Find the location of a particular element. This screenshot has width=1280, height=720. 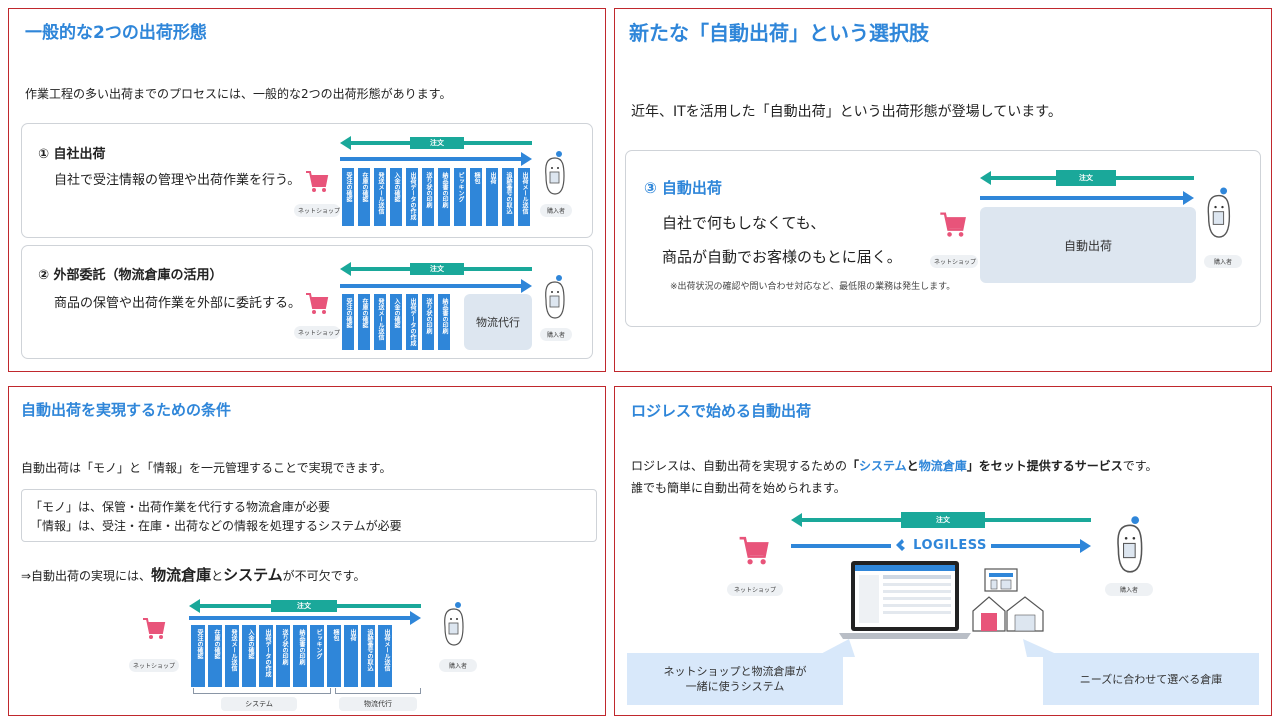

condition-goods: 「モノ」は、保管・出荷作業を代行する物流倉庫が必要 is located at coordinates (180, 507).